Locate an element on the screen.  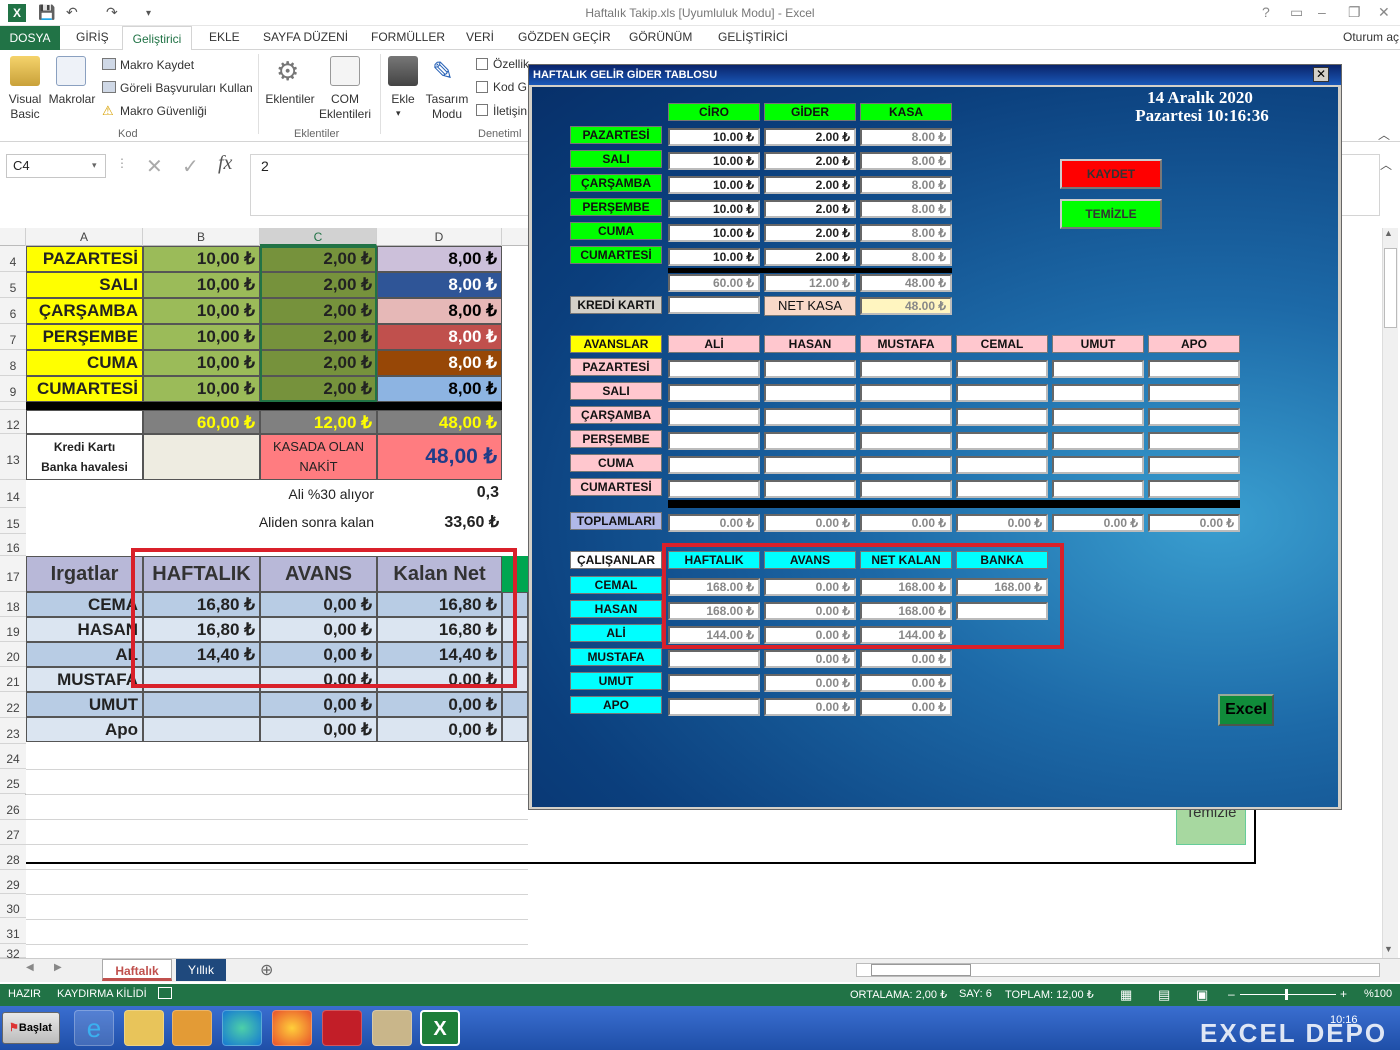
day-cell: CUMA is located at coordinates (84, 363).